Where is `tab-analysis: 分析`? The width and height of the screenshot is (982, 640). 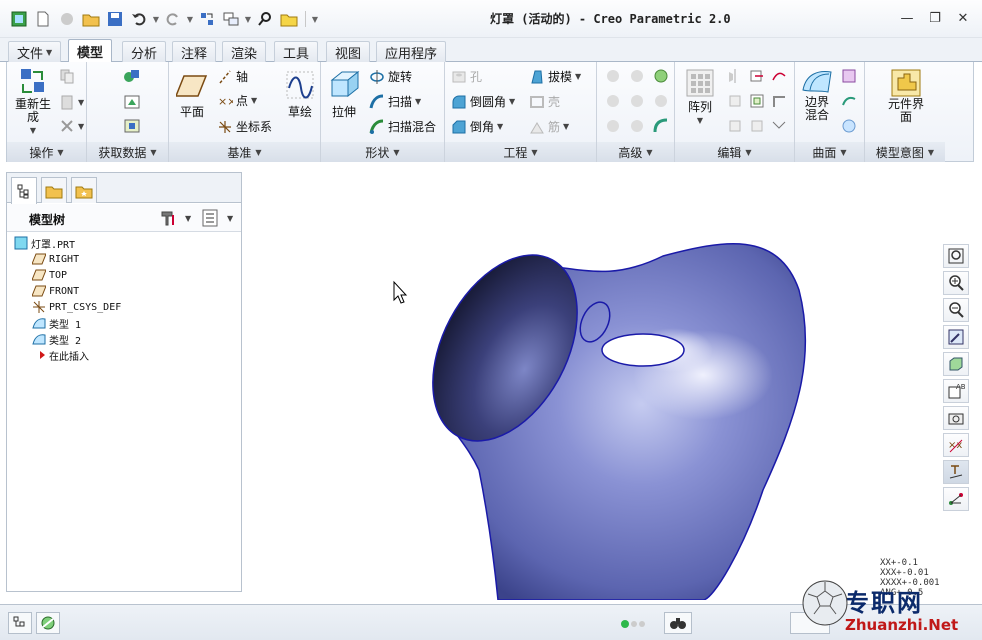
tab-analysis: 分析 is located at coordinates (144, 51).